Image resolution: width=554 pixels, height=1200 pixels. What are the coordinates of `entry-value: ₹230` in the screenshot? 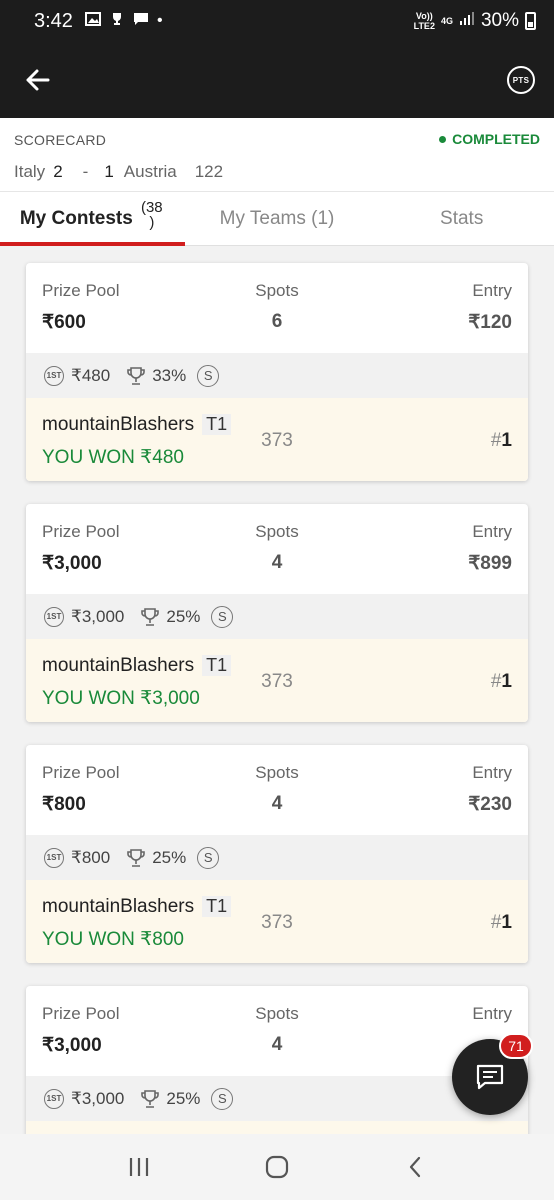 It's located at (490, 804).